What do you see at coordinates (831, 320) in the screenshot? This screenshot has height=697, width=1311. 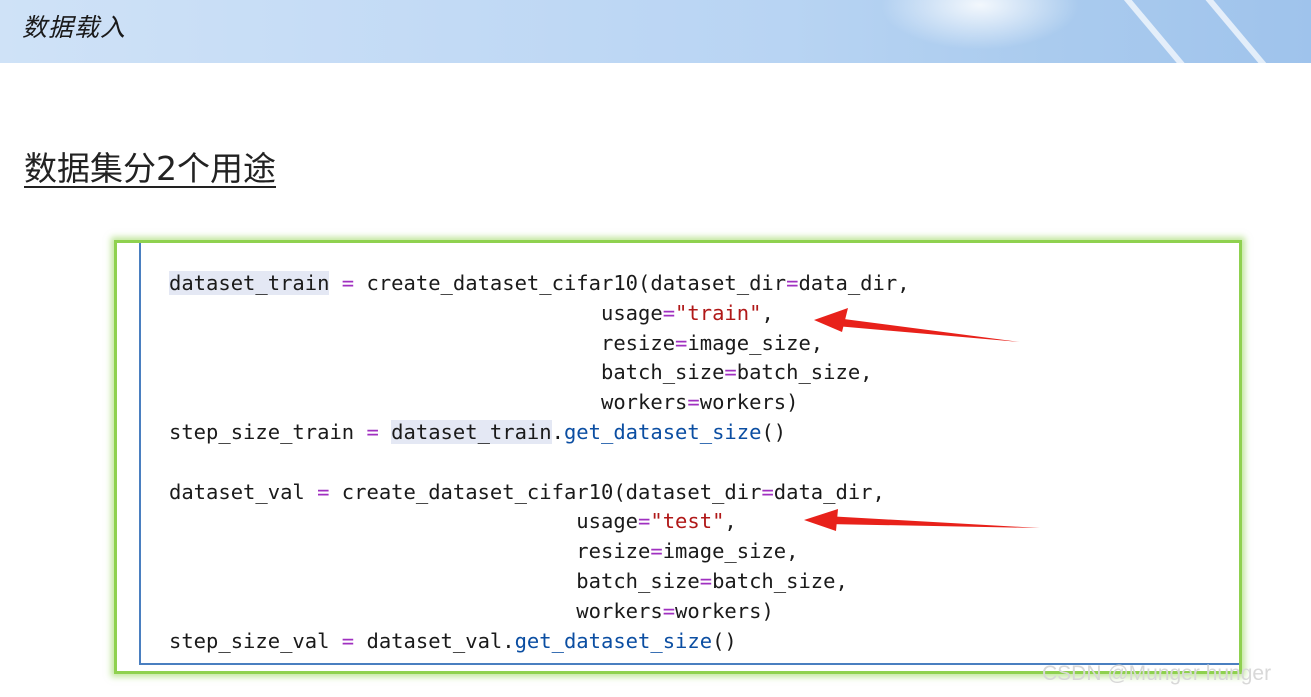 I see `arrow-train-head` at bounding box center [831, 320].